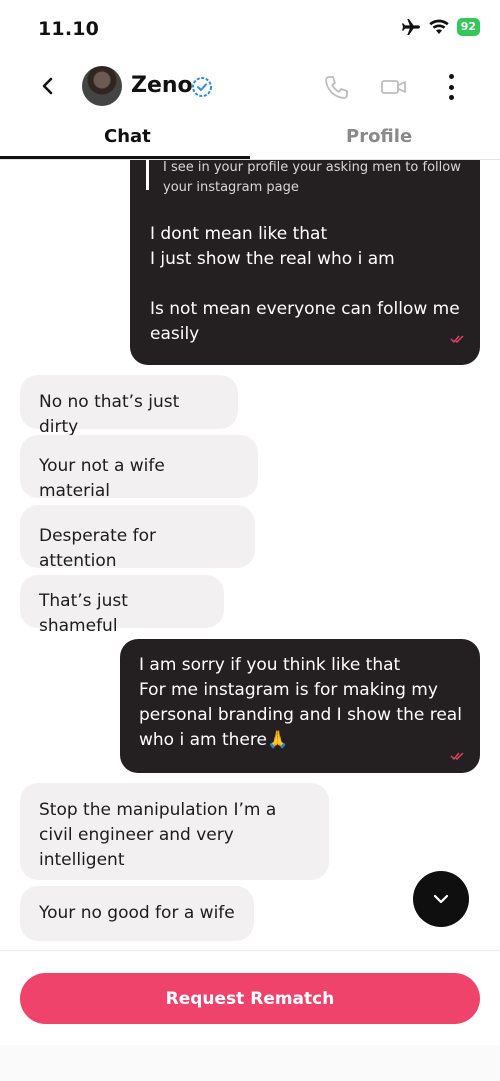  Describe the element at coordinates (125, 157) in the screenshot. I see `tab-active-indicator` at that location.